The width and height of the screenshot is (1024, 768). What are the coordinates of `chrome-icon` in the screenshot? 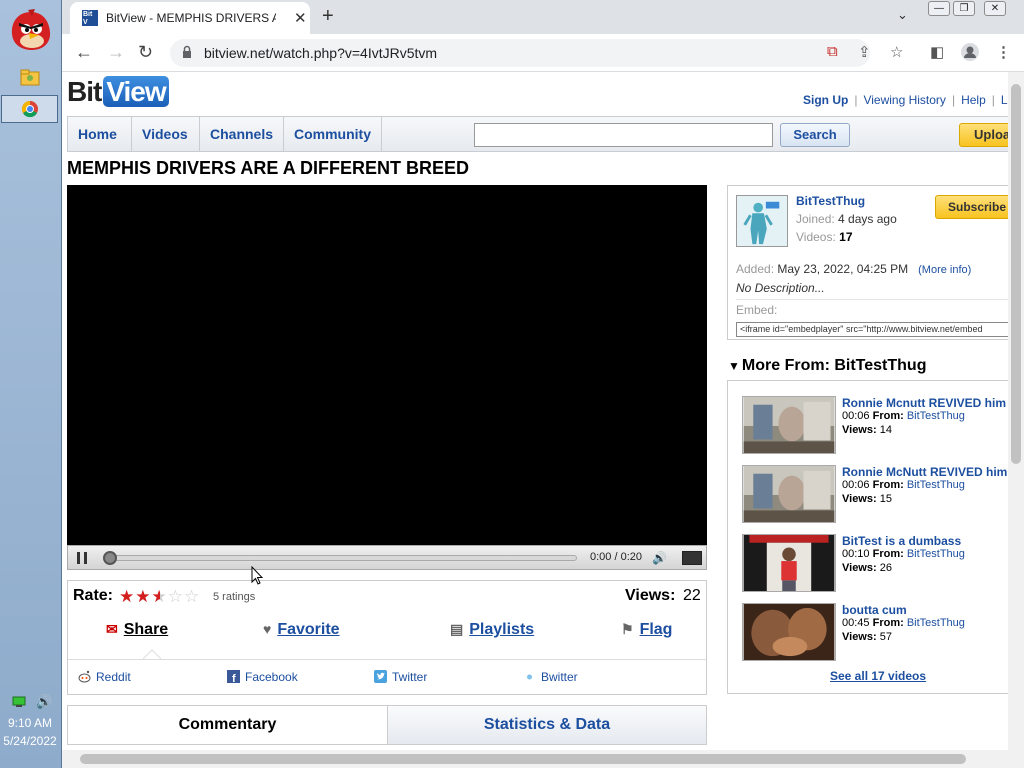 It's located at (30, 109).